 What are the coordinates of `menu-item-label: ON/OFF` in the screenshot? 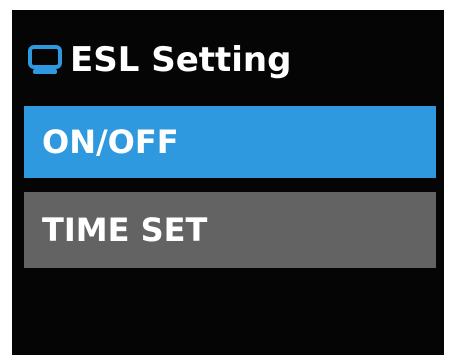 It's located at (110, 142).